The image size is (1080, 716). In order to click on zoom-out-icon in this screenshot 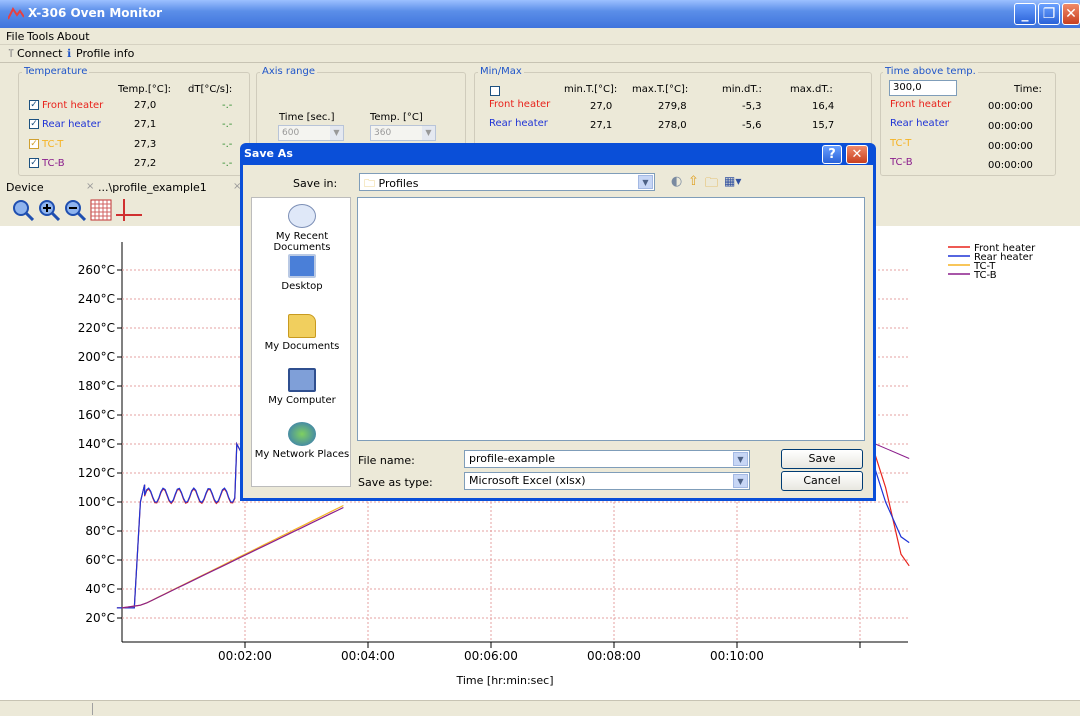, I will do `click(75, 210)`.